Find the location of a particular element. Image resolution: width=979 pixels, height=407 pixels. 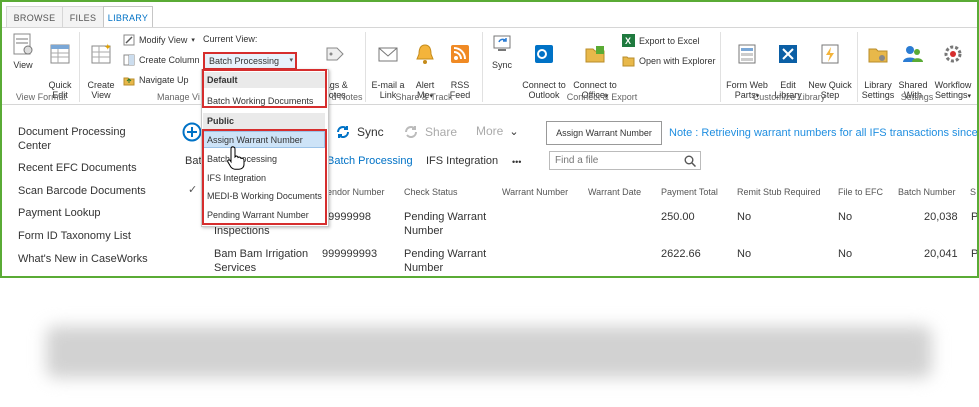

sync-label: Sync is located at coordinates (501, 65).